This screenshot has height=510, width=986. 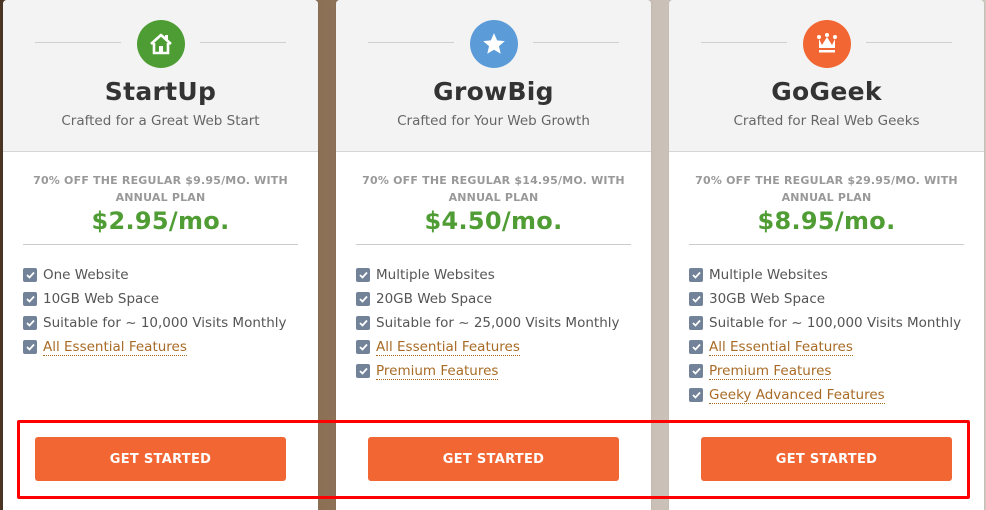 I want to click on plan-tagline: Crafted for Your Web Growth, so click(x=493, y=121).